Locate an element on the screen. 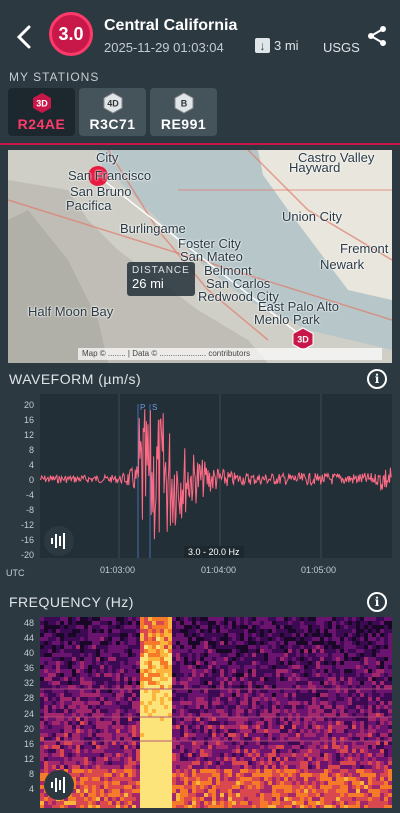 The width and height of the screenshot is (400, 813). spectrogram-sound-button is located at coordinates (59, 785).